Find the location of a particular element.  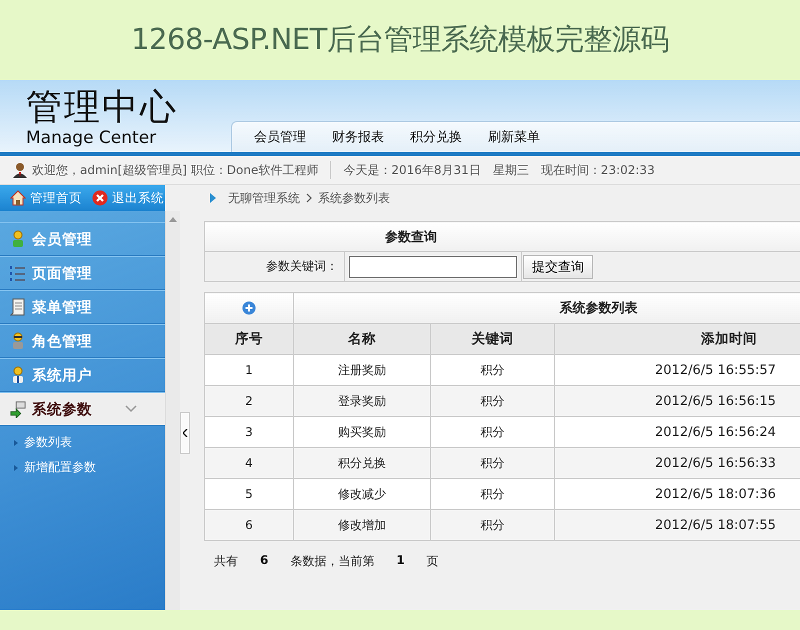

user-icon is located at coordinates (20, 170).